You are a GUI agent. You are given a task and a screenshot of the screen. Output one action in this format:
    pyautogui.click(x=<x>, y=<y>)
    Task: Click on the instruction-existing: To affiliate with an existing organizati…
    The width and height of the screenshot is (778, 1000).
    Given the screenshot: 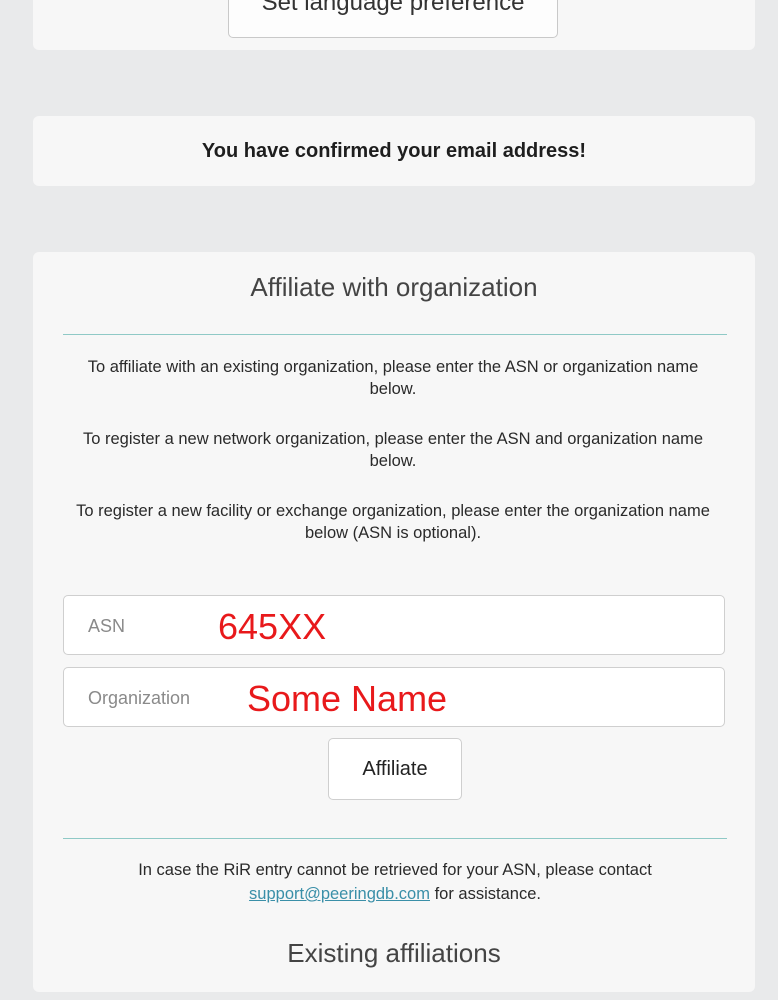 What is the action you would take?
    pyautogui.click(x=393, y=378)
    